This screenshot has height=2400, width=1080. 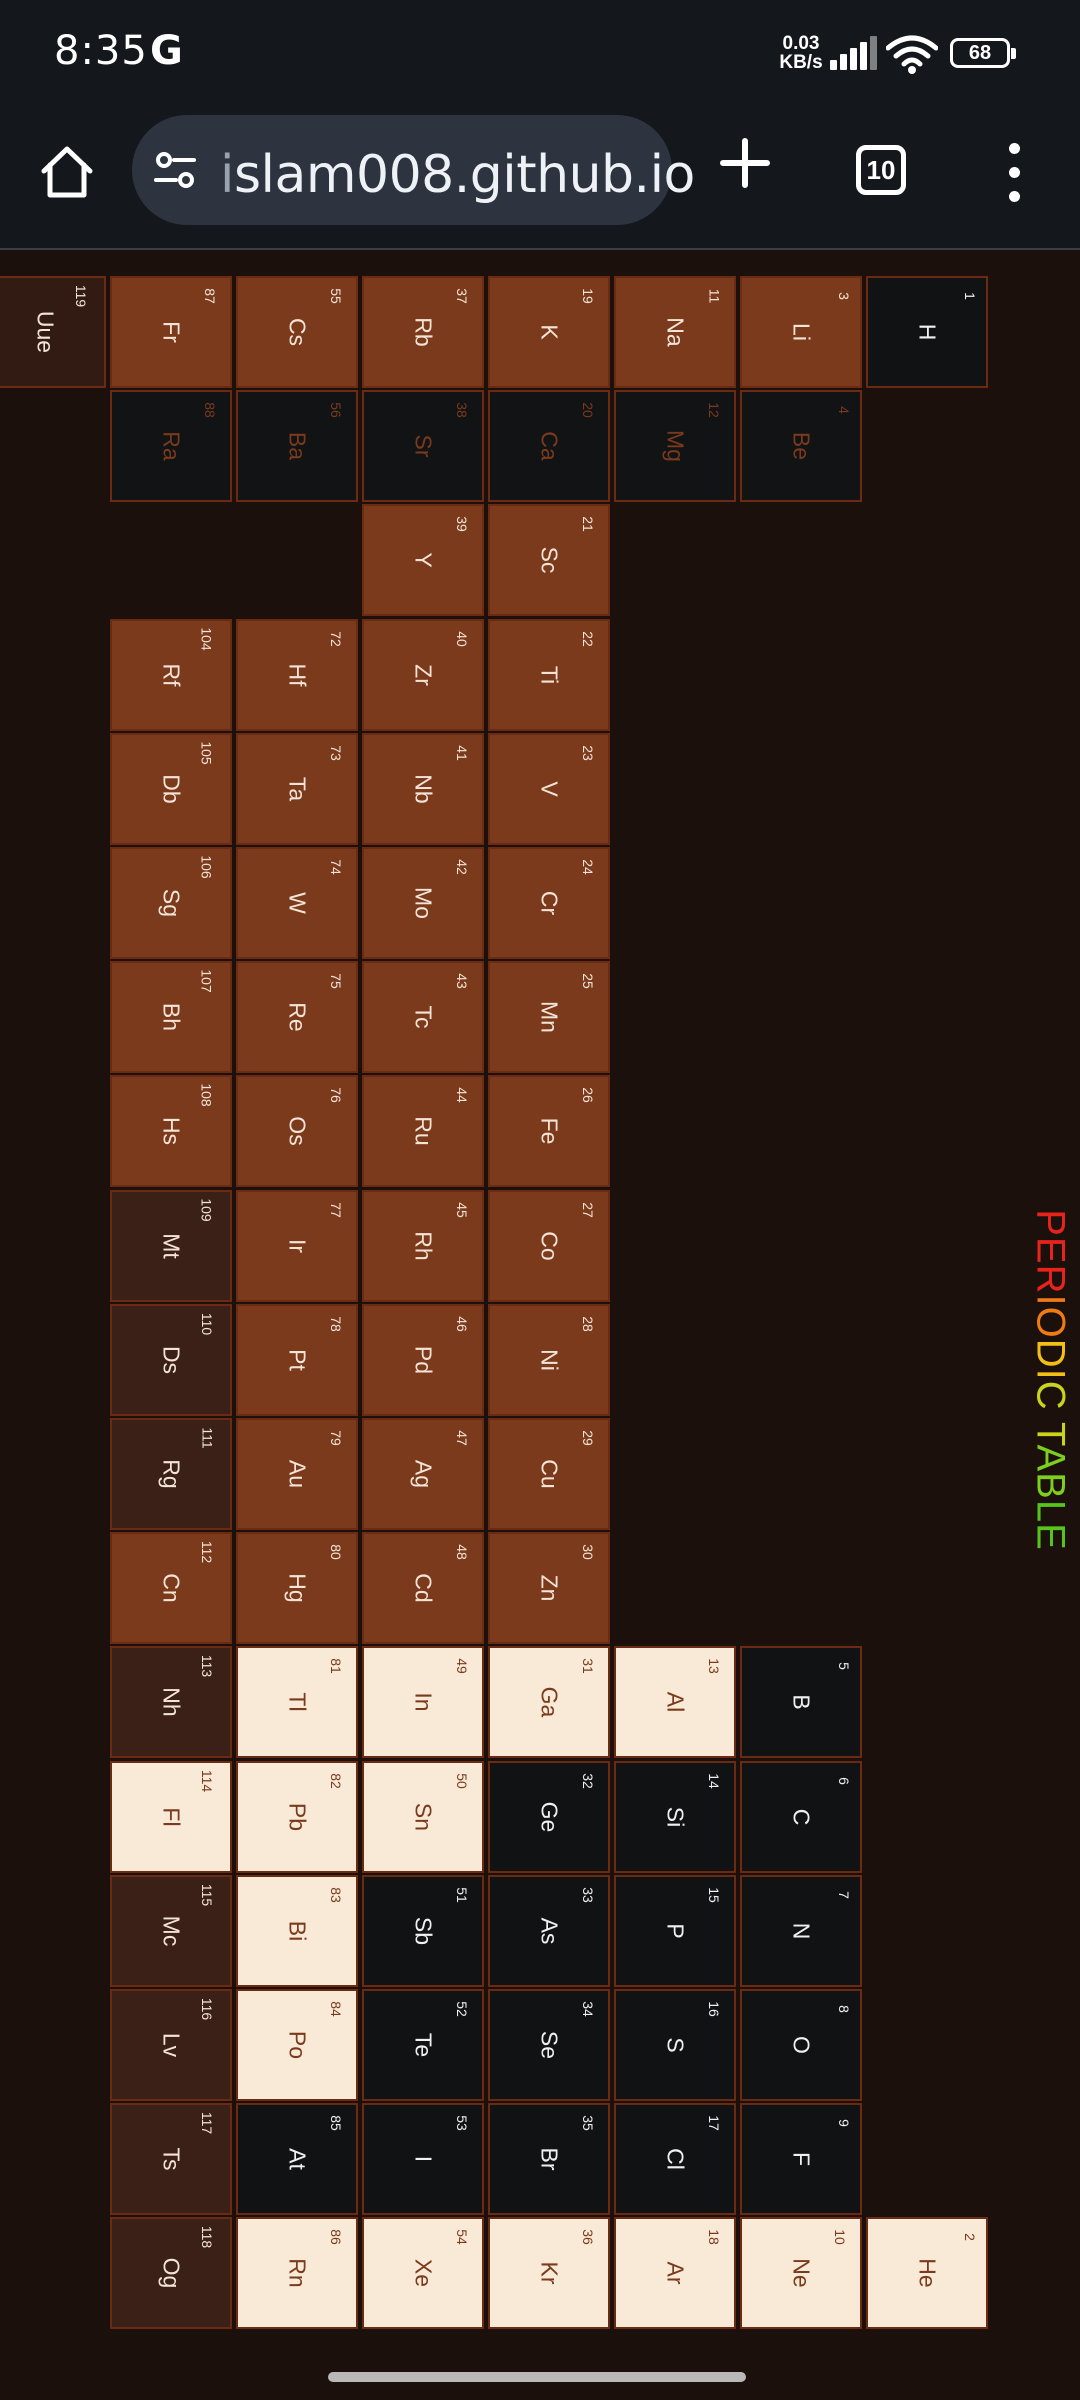 I want to click on element-cell-ta: 73 Ta, so click(x=297, y=788).